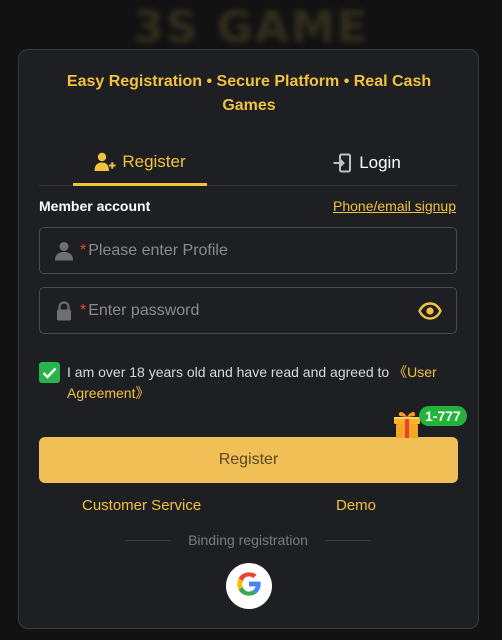  I want to click on agreement-checkbox, so click(49, 372).